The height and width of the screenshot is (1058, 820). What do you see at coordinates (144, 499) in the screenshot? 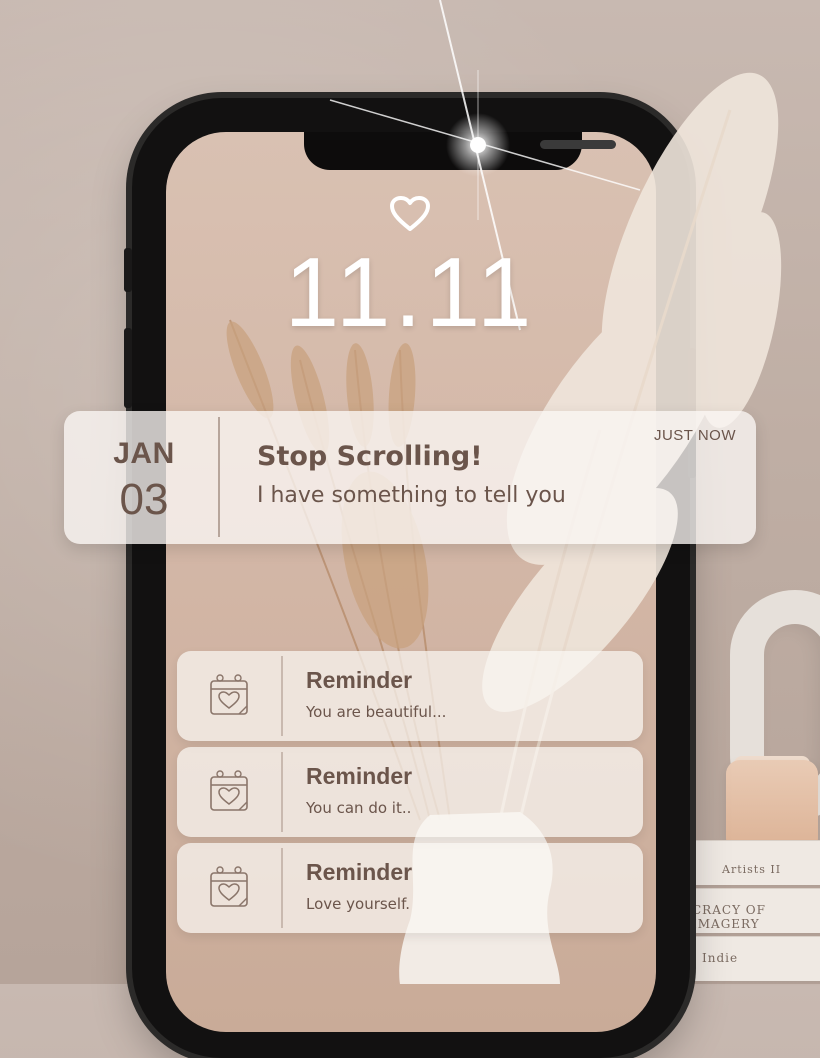
I see `notification-day: 03` at bounding box center [144, 499].